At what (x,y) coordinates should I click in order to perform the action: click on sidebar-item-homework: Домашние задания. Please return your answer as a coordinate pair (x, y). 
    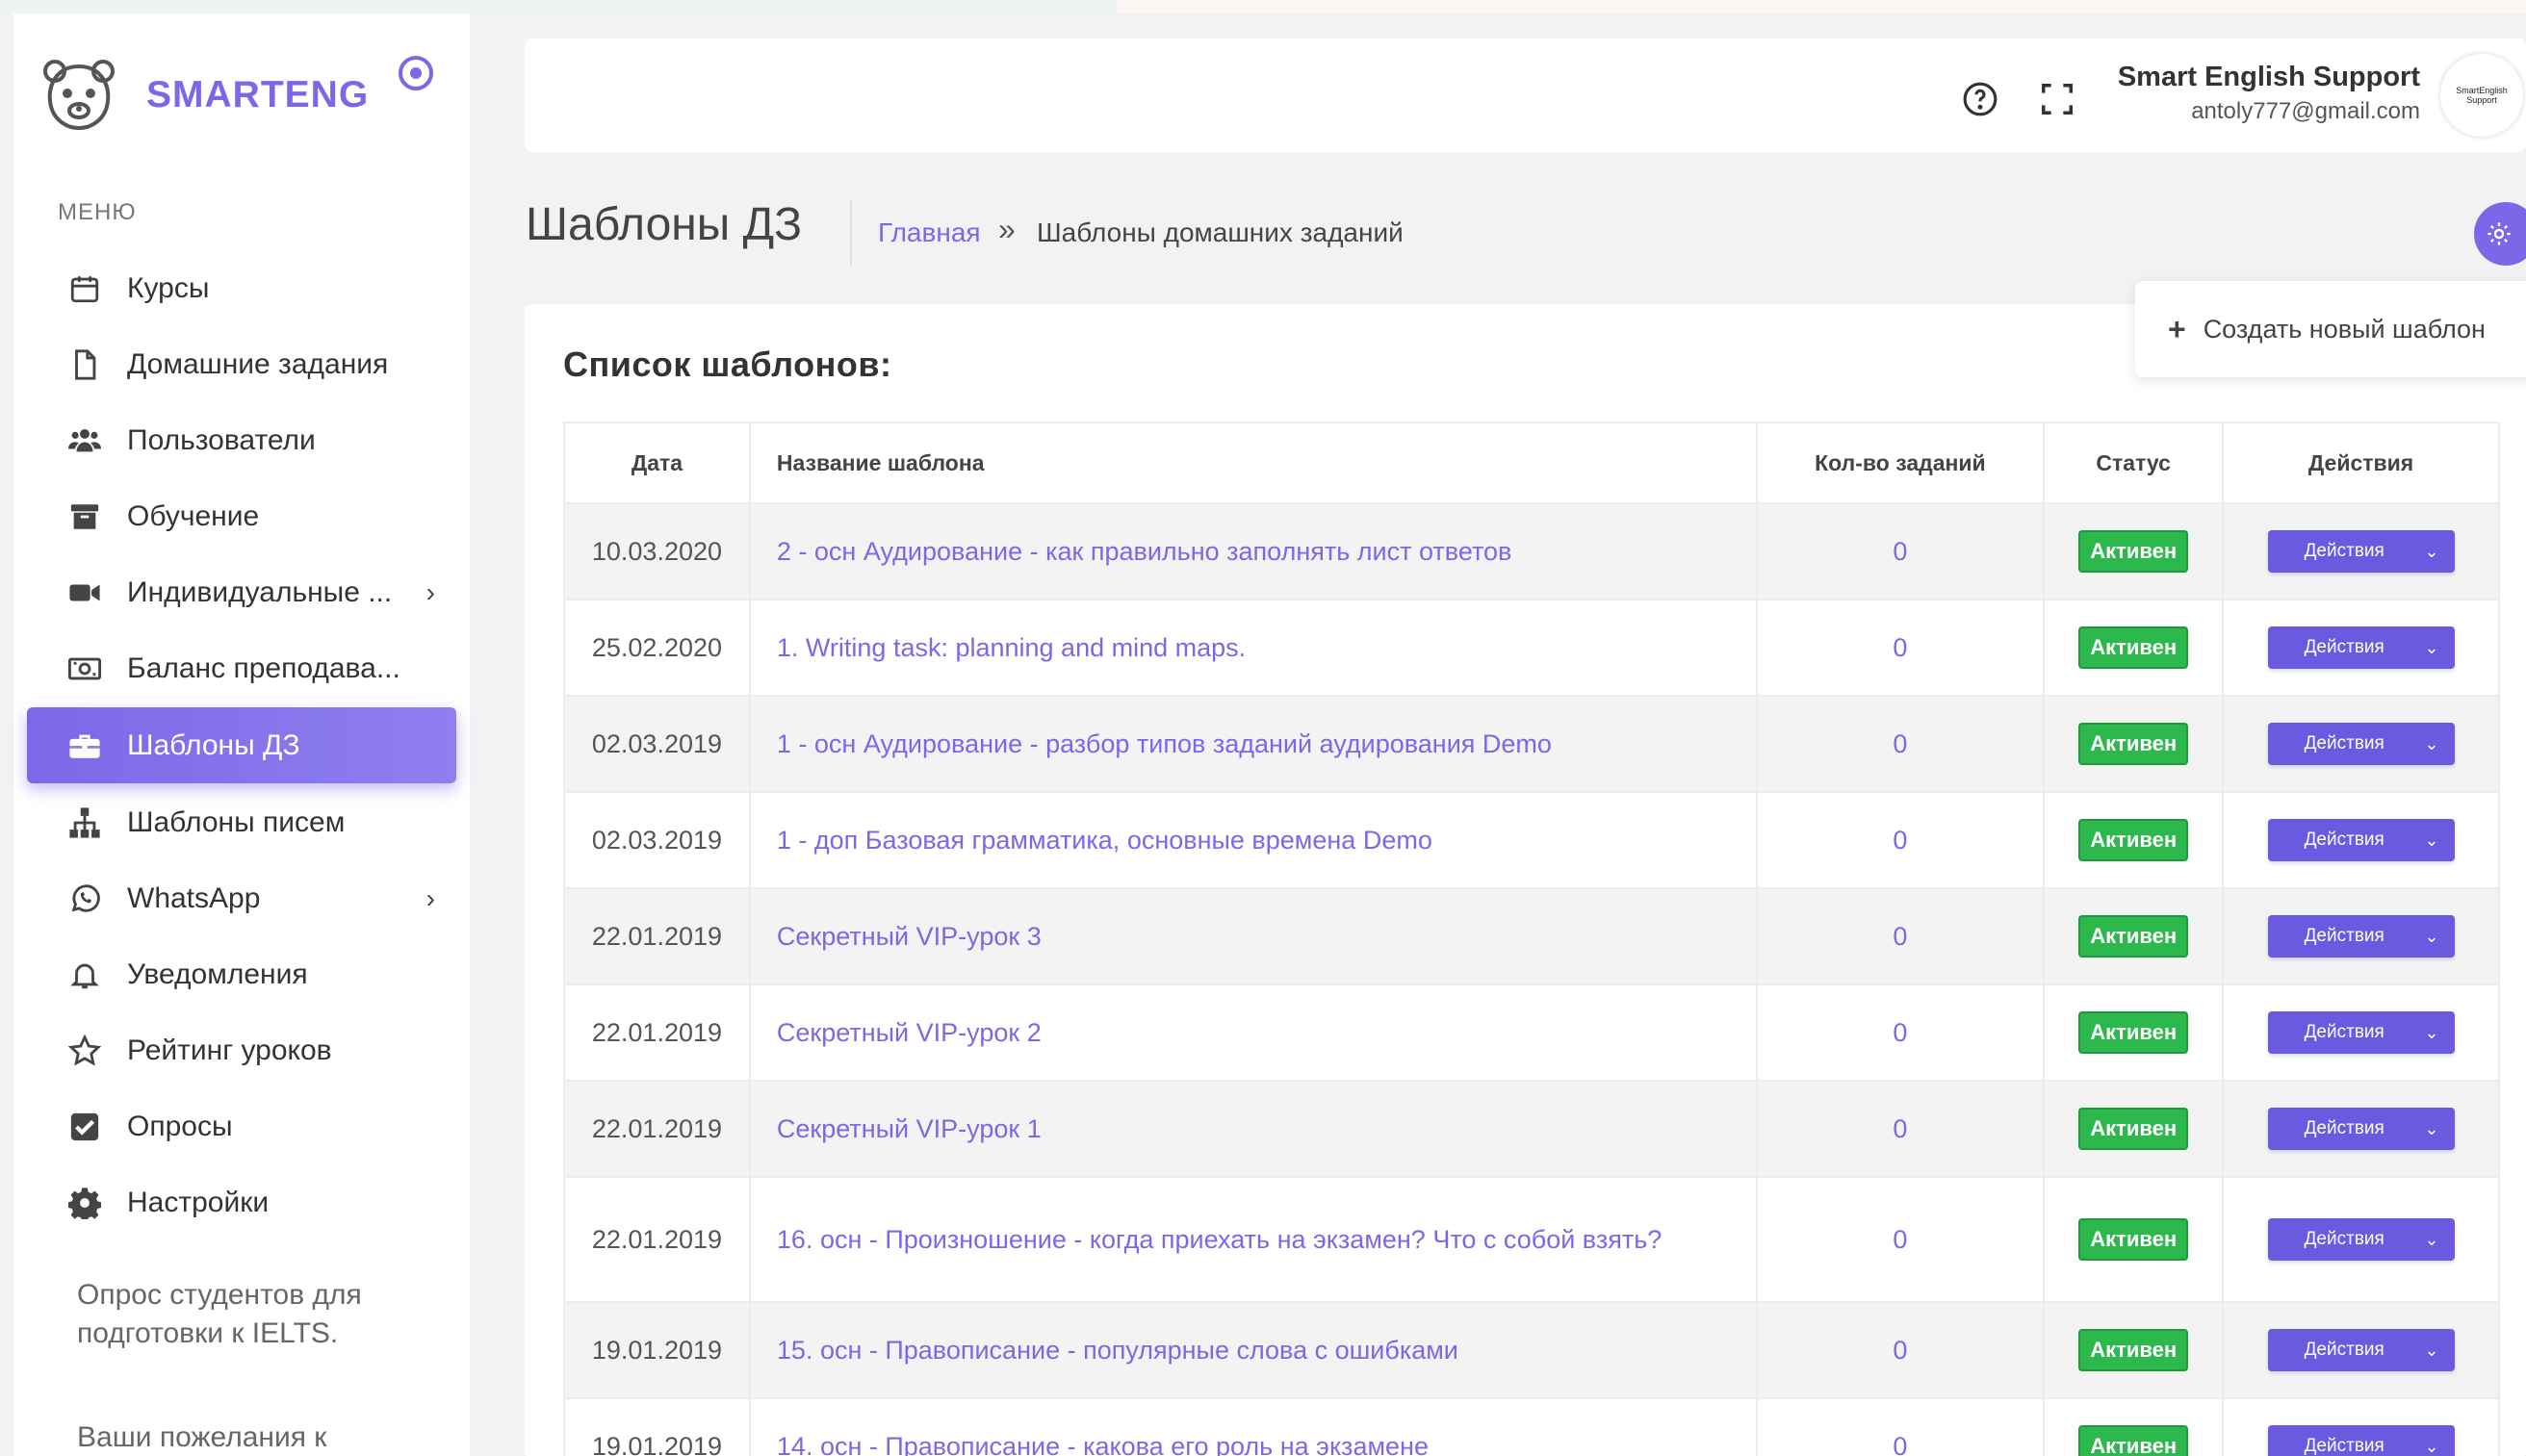
    Looking at the image, I should click on (241, 364).